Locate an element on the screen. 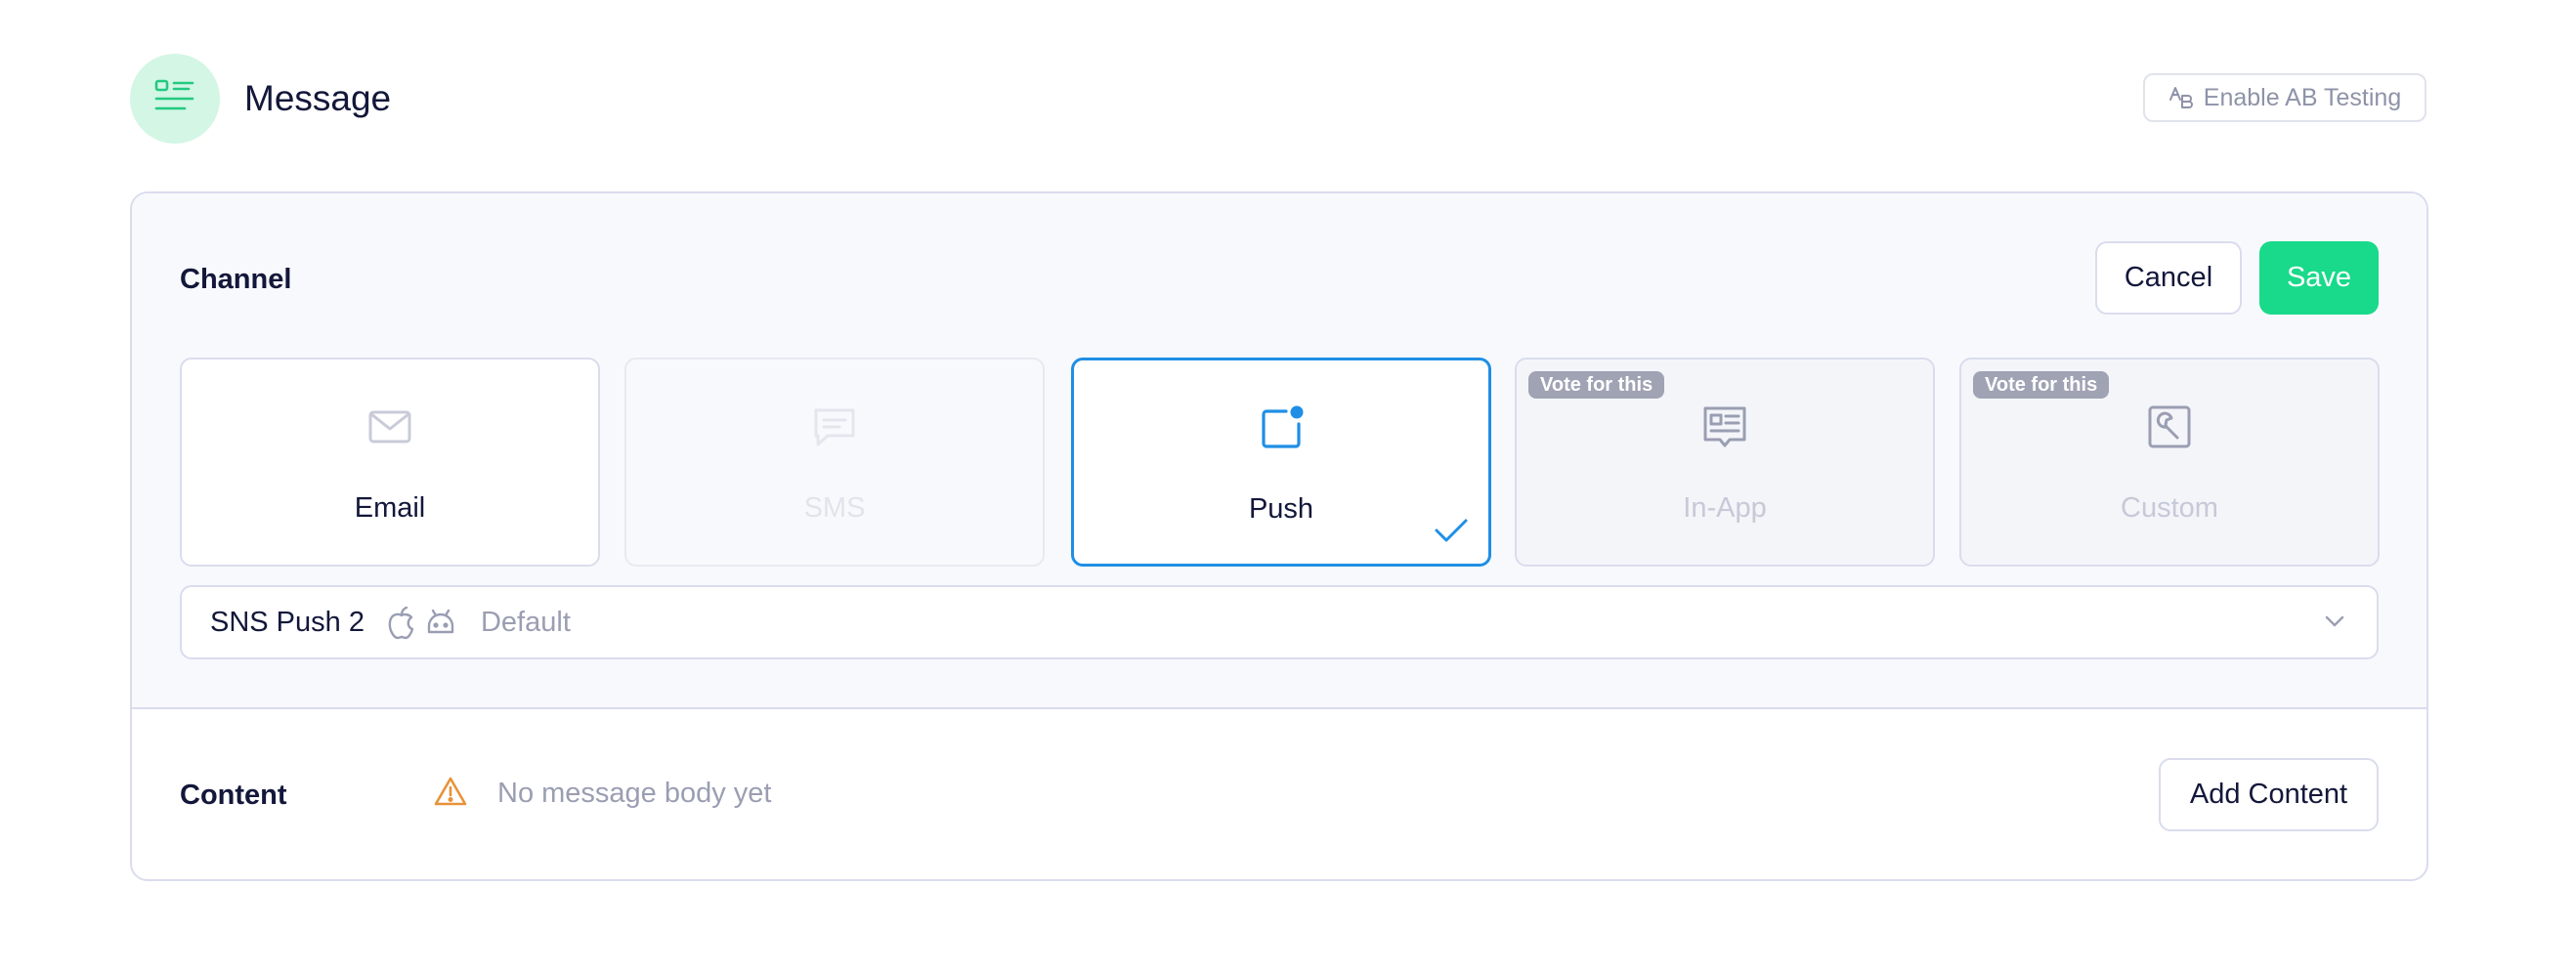 The width and height of the screenshot is (2576, 971). ab-test-icon is located at coordinates (2180, 97).